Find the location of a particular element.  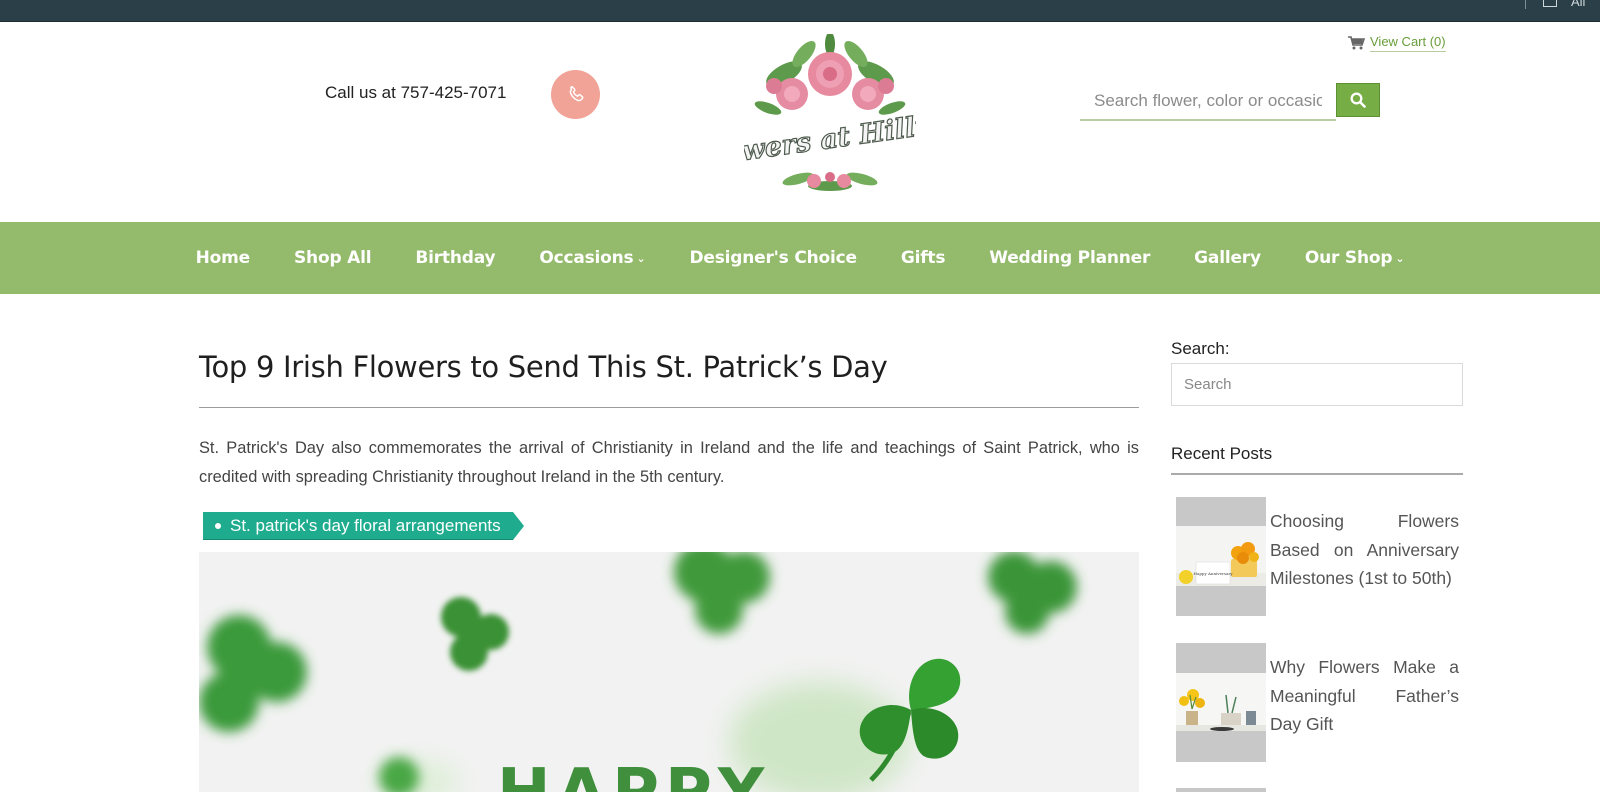

nav-designers-choice-label: Designer's Choice is located at coordinates (773, 258).